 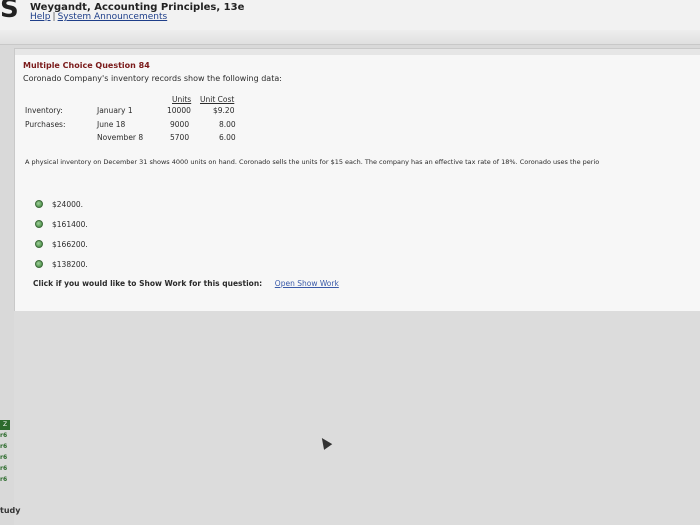 What do you see at coordinates (5, 425) in the screenshot?
I see `sidebar-badge: Z` at bounding box center [5, 425].